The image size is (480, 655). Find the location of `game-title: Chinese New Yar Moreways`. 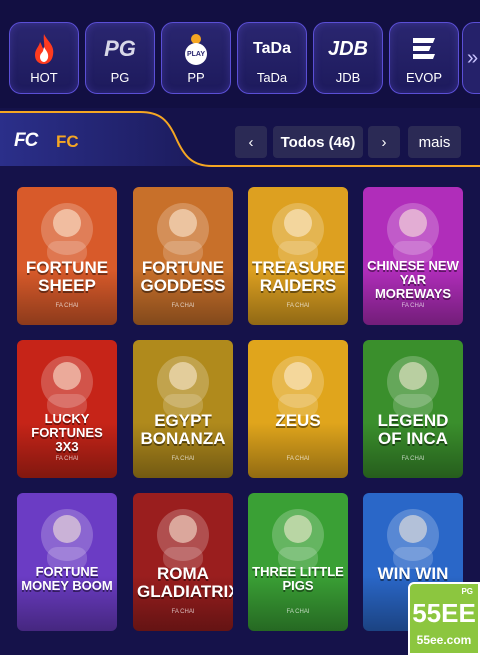

game-title: Chinese New Yar Moreways is located at coordinates (413, 279).